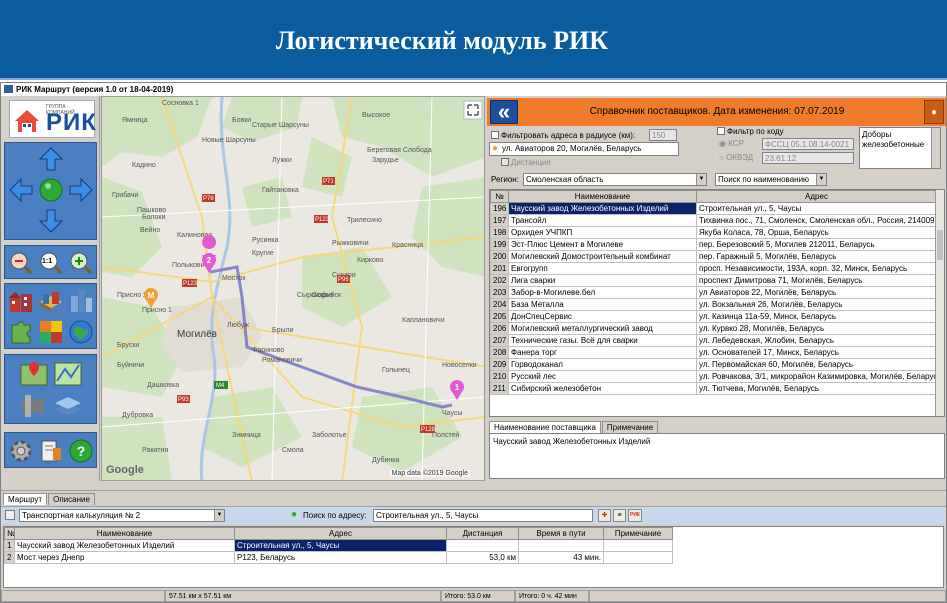  Describe the element at coordinates (721, 131) in the screenshot. I see `filter-code-checkbox` at that location.